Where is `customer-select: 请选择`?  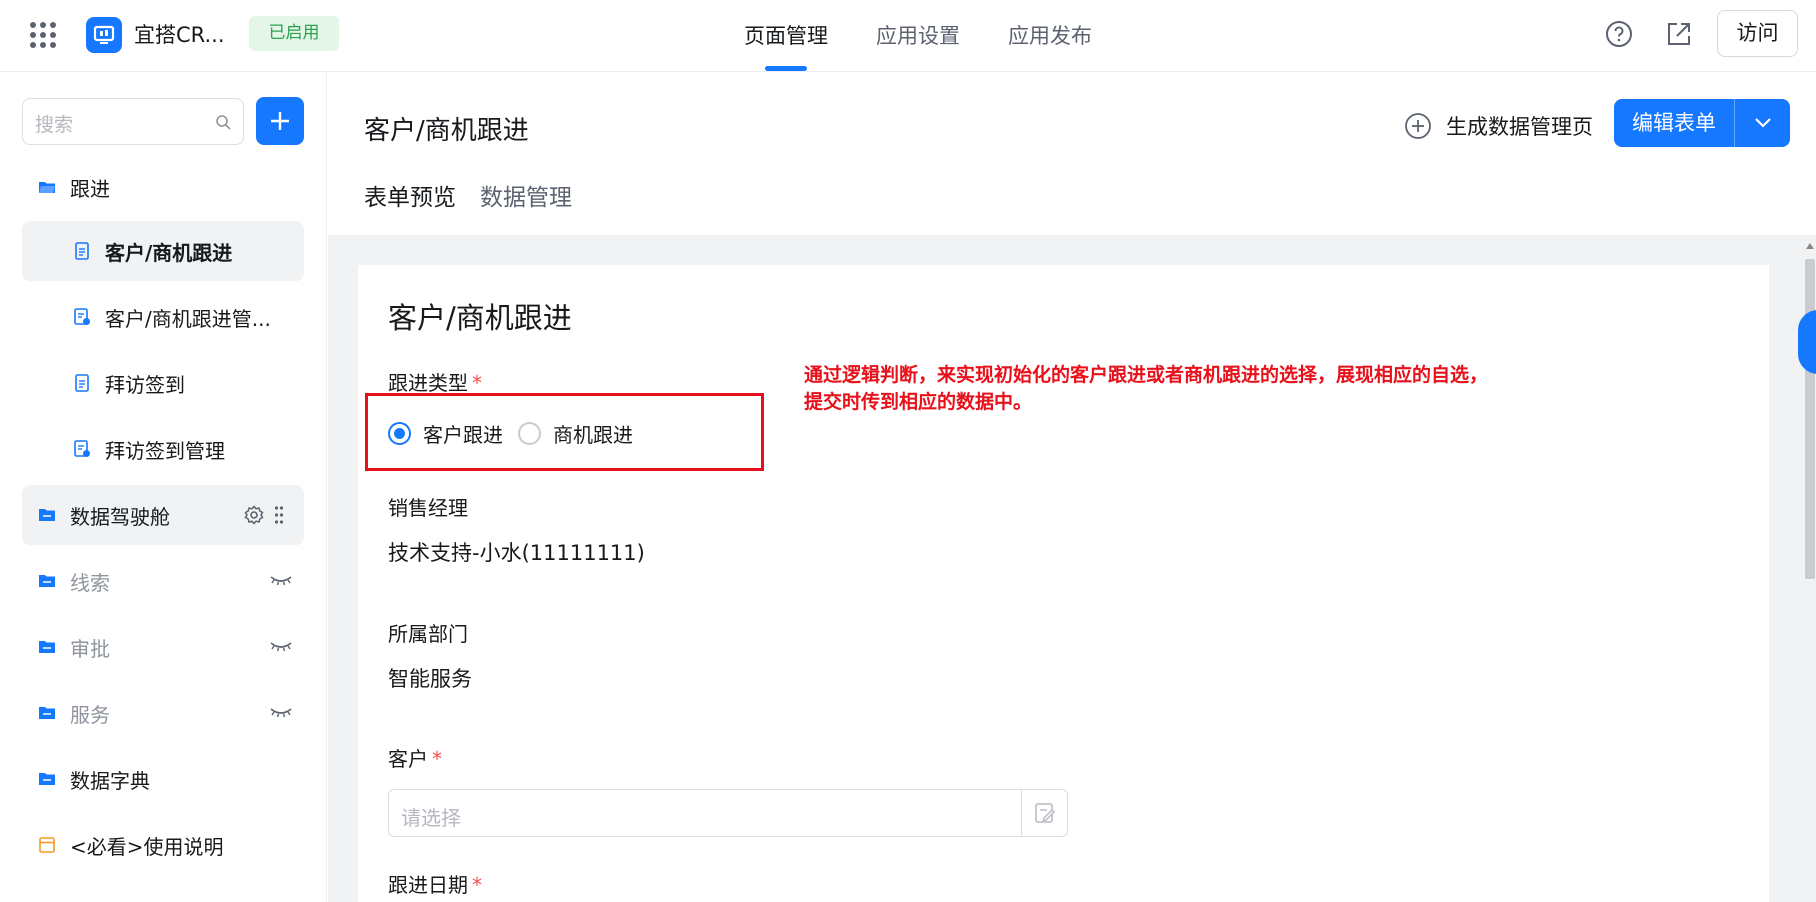
customer-select: 请选择 is located at coordinates (728, 813).